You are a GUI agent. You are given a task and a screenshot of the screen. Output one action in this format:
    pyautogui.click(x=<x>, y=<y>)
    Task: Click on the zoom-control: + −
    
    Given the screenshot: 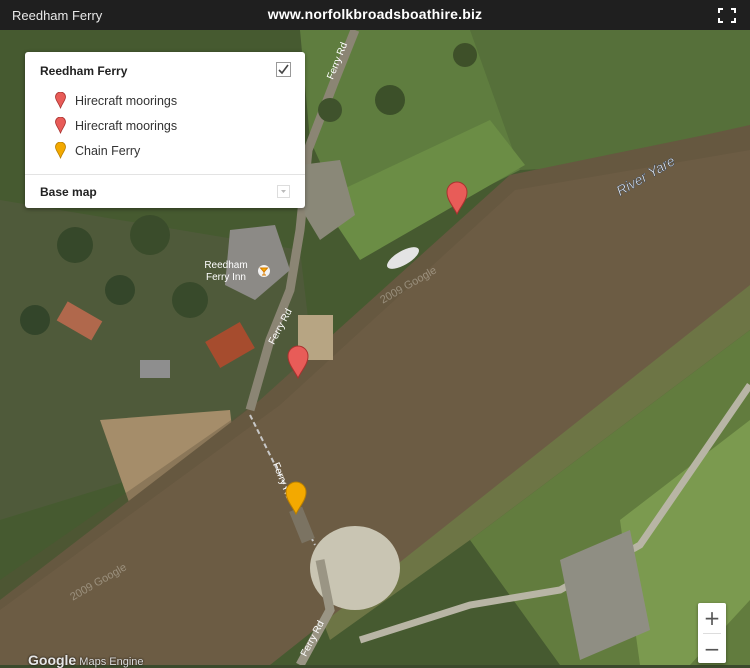 What is the action you would take?
    pyautogui.click(x=712, y=633)
    